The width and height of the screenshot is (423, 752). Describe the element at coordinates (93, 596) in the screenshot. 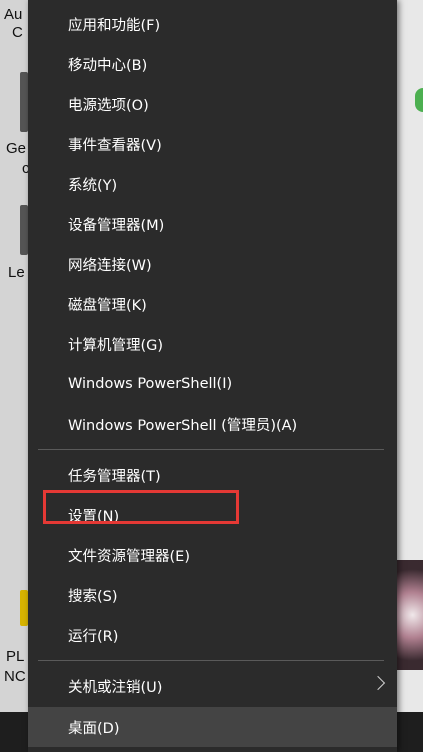

I see `menu-item-label: 搜索(S)` at that location.